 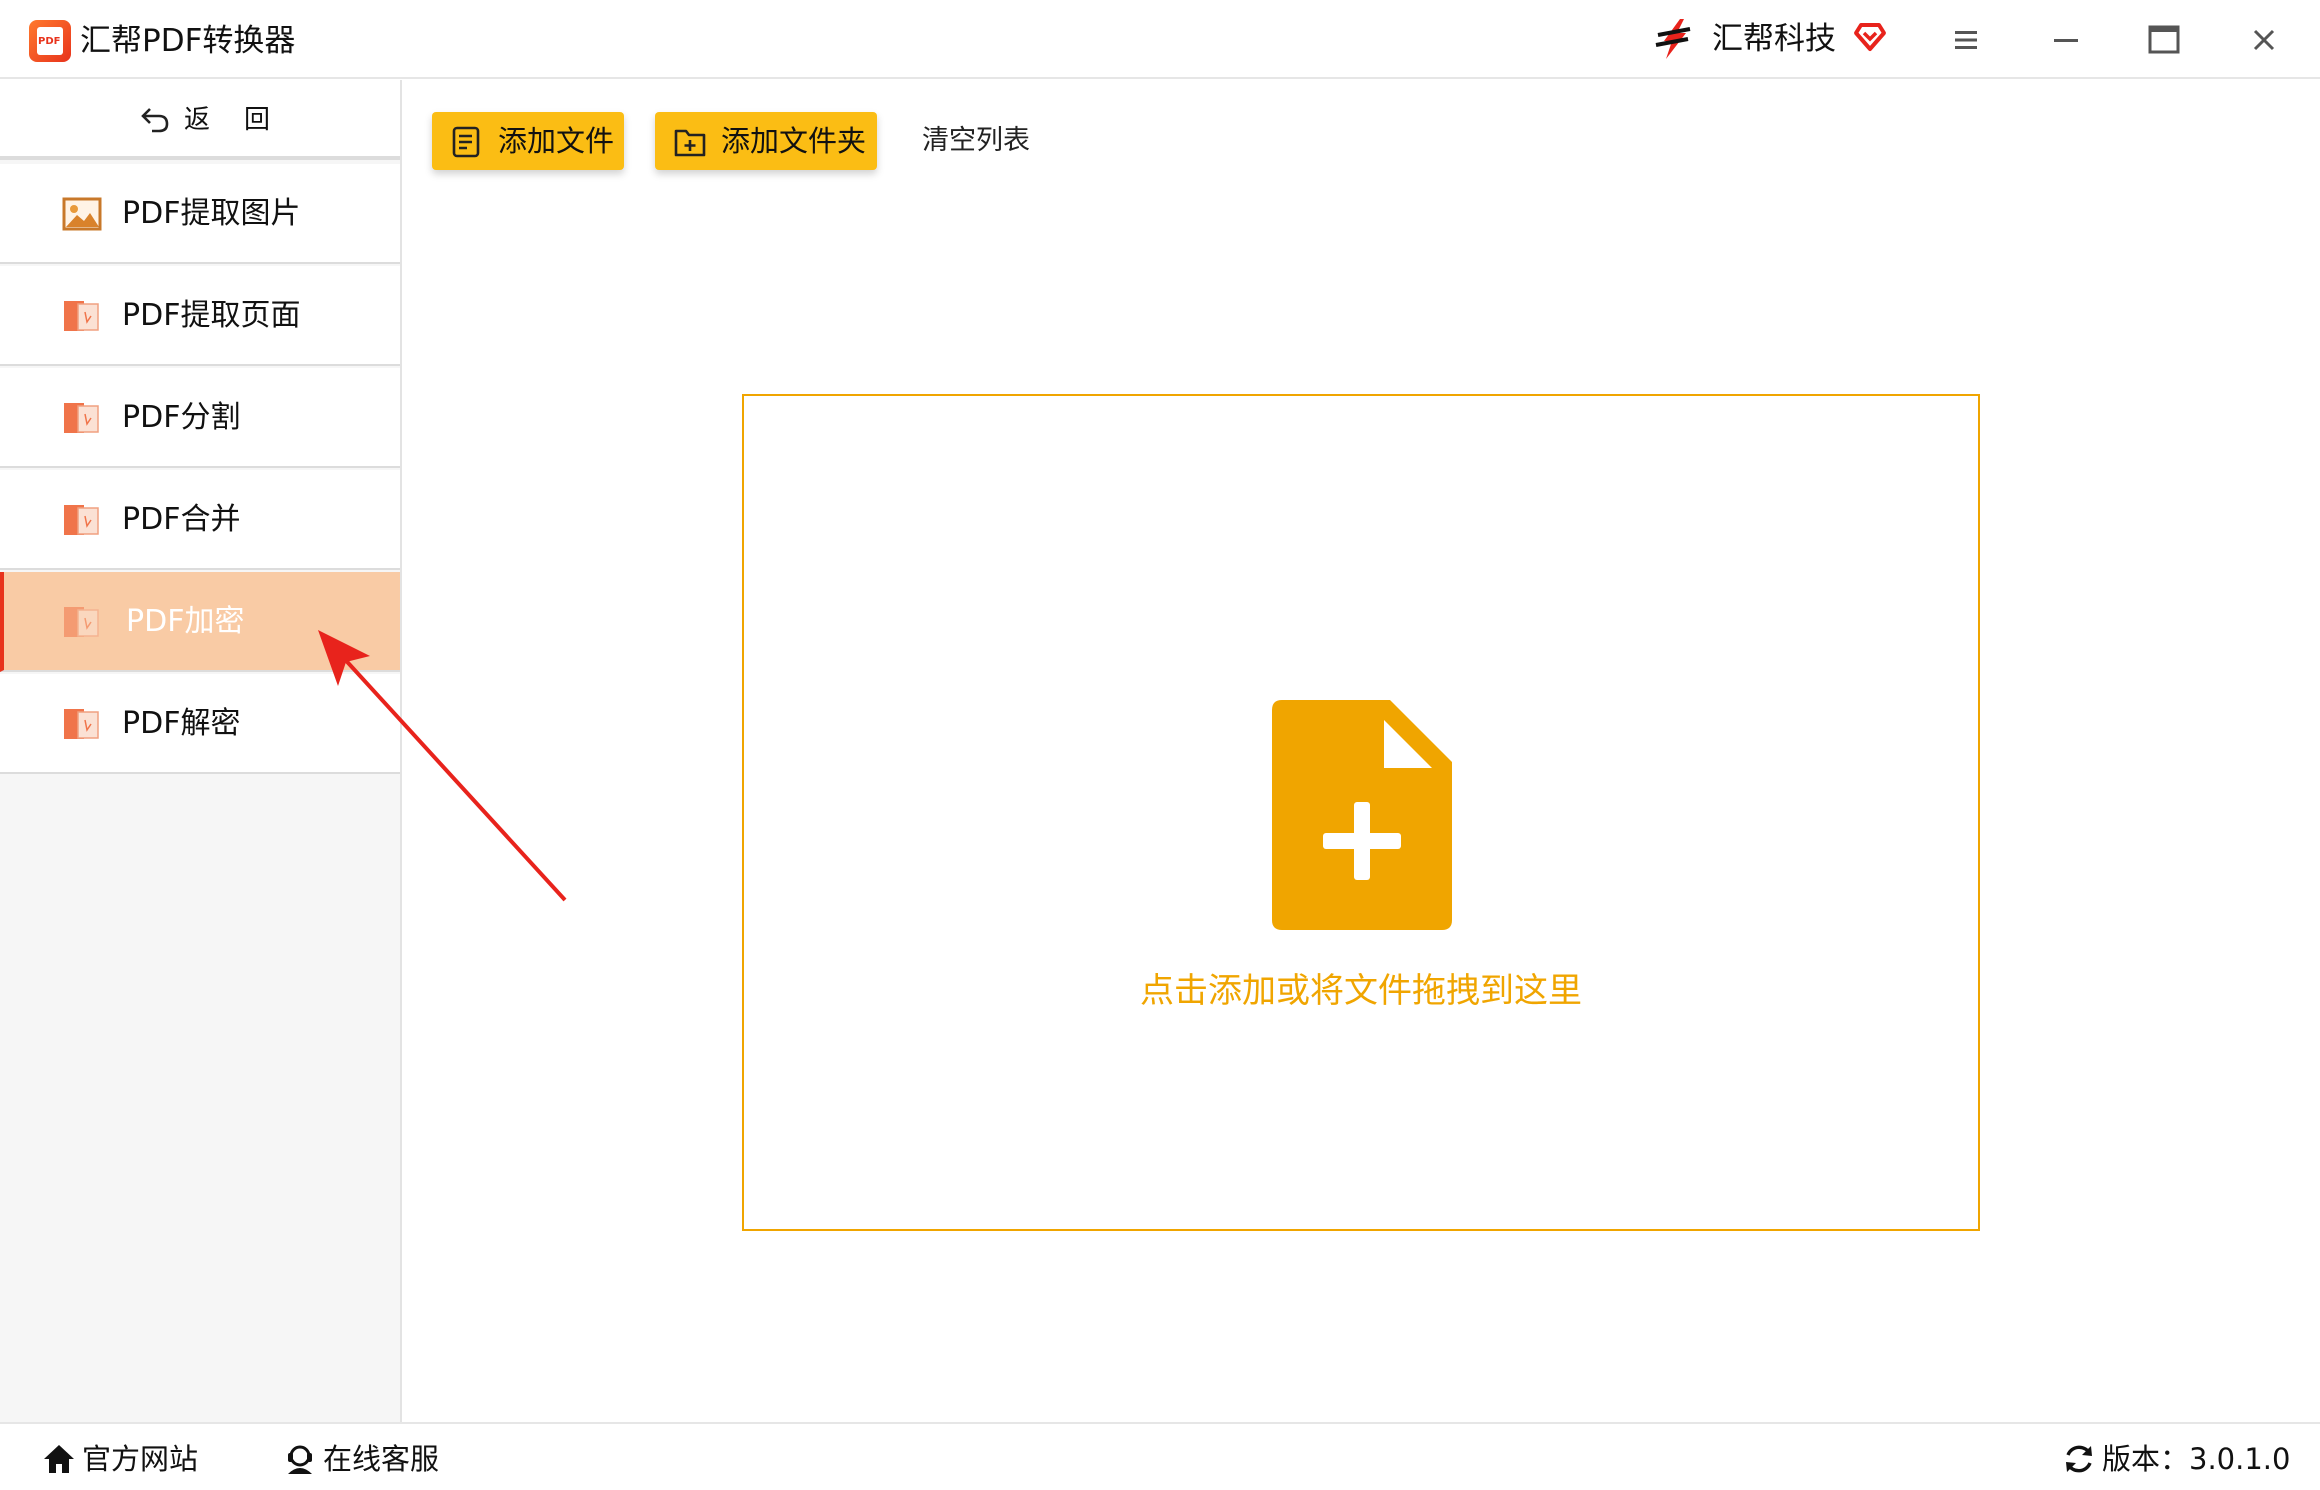 What do you see at coordinates (2066, 40) in the screenshot?
I see `minimize-icon` at bounding box center [2066, 40].